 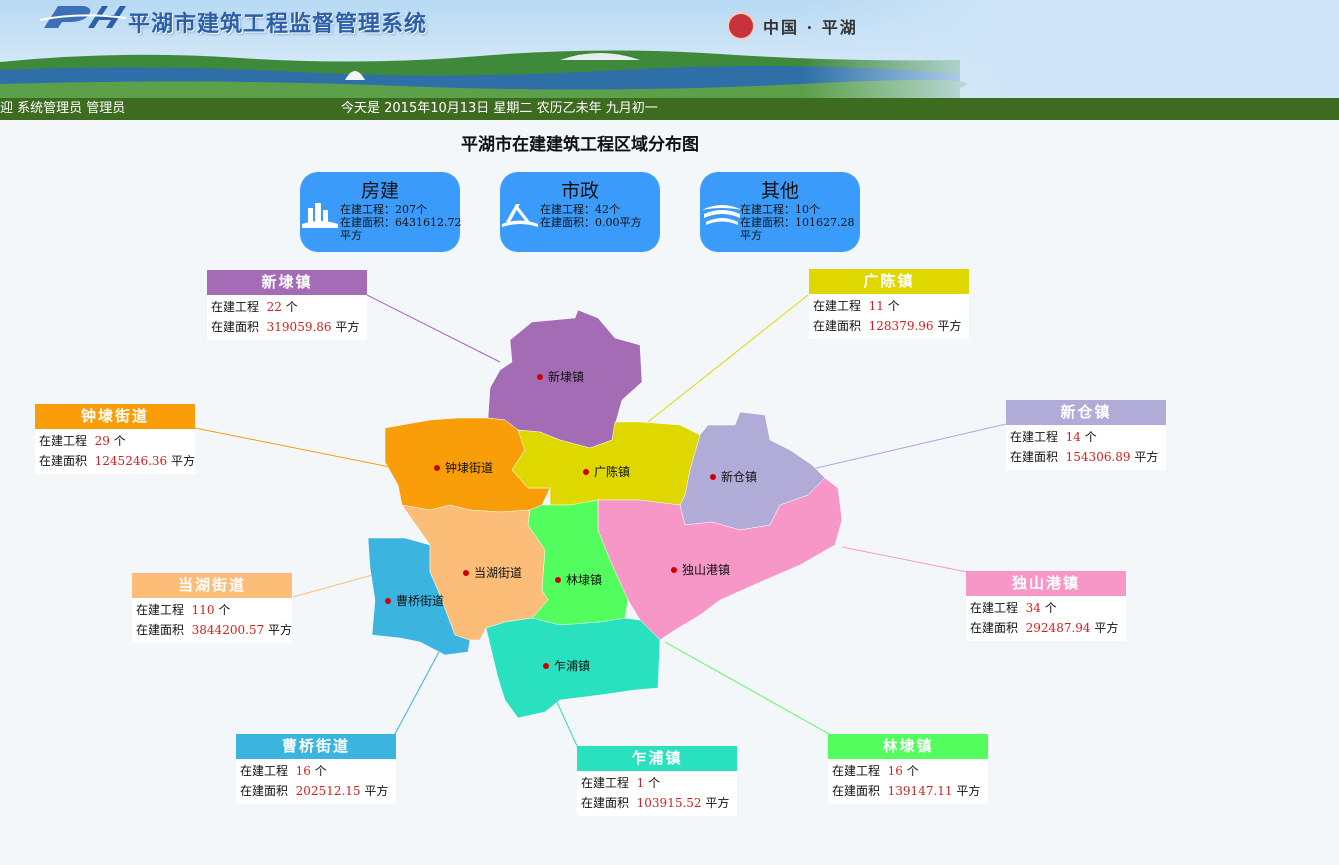 What do you see at coordinates (612, 471) in the screenshot?
I see `map-label-guangchen: 广陈镇` at bounding box center [612, 471].